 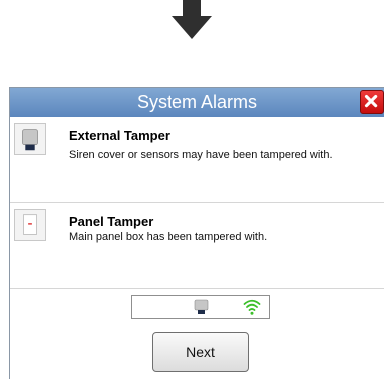 I want to click on dialog-title: System Alarms, so click(x=197, y=102).